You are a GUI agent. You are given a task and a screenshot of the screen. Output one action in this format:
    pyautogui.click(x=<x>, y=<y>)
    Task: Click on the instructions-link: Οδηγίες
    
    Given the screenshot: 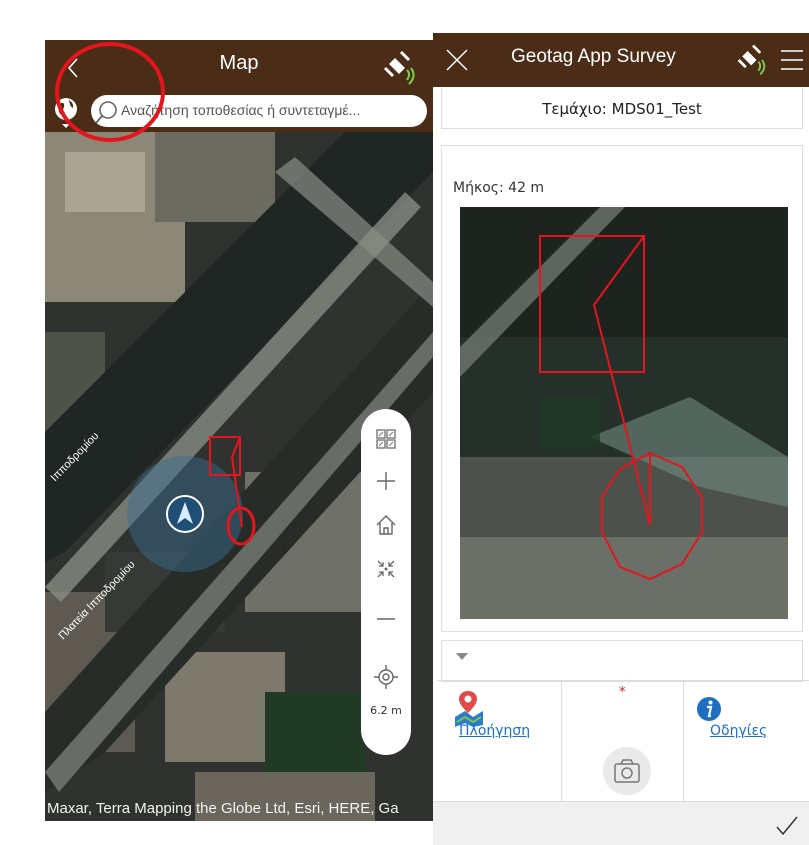 What is the action you would take?
    pyautogui.click(x=738, y=731)
    